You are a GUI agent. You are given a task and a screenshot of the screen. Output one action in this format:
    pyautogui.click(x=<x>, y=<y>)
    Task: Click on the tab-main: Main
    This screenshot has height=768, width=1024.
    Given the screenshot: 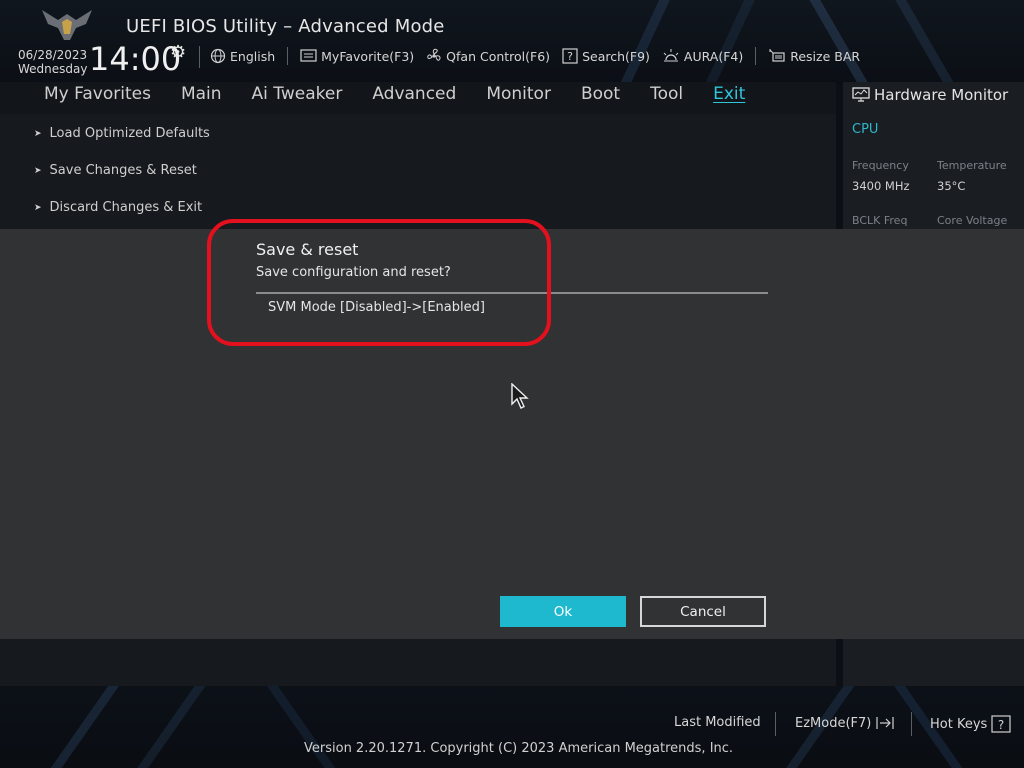 What is the action you would take?
    pyautogui.click(x=201, y=94)
    